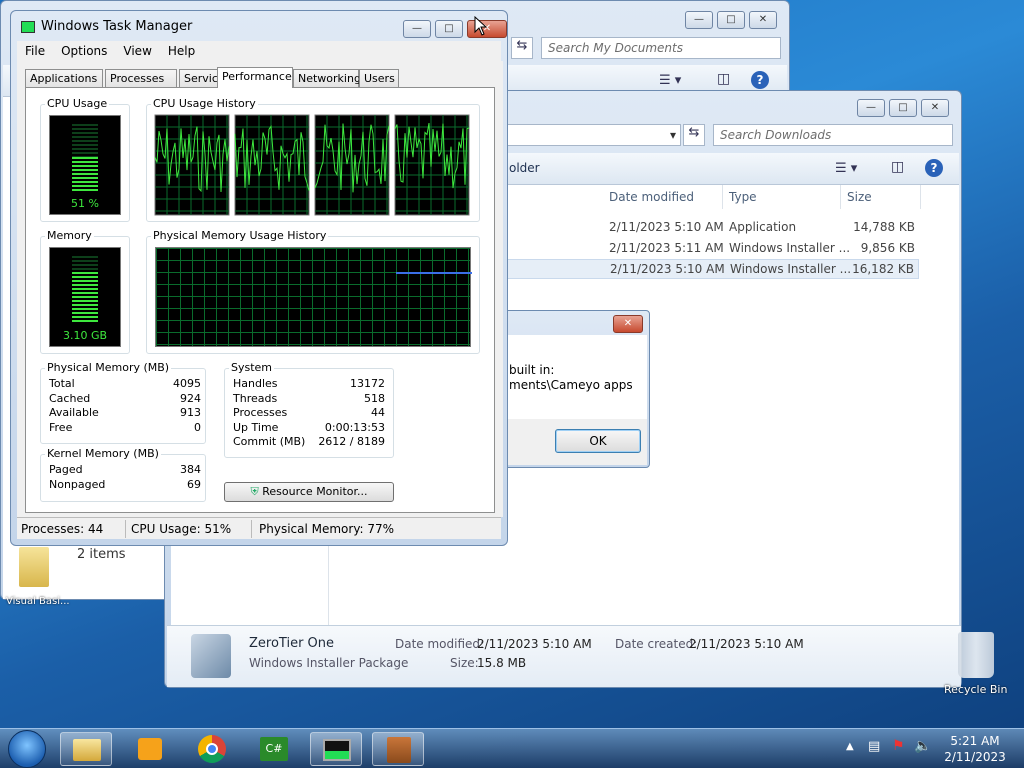  Describe the element at coordinates (887, 248) in the screenshot. I see `cell-size: 9,856 KB` at that location.